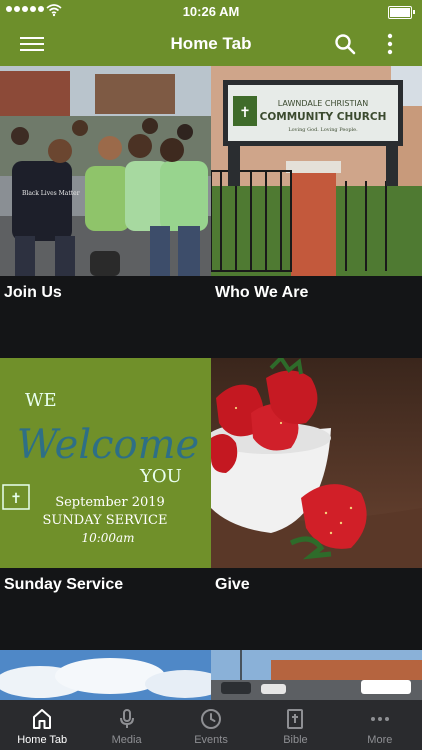 This screenshot has height=750, width=422. I want to click on tab-home: Home Tab, so click(42, 725).